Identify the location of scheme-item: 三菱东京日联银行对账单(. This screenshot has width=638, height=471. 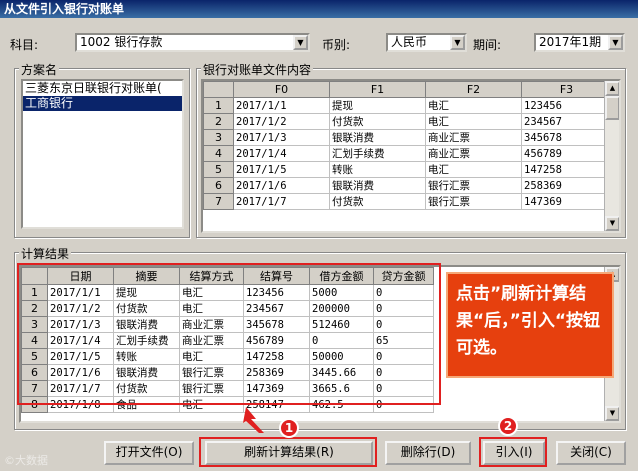
(102, 88).